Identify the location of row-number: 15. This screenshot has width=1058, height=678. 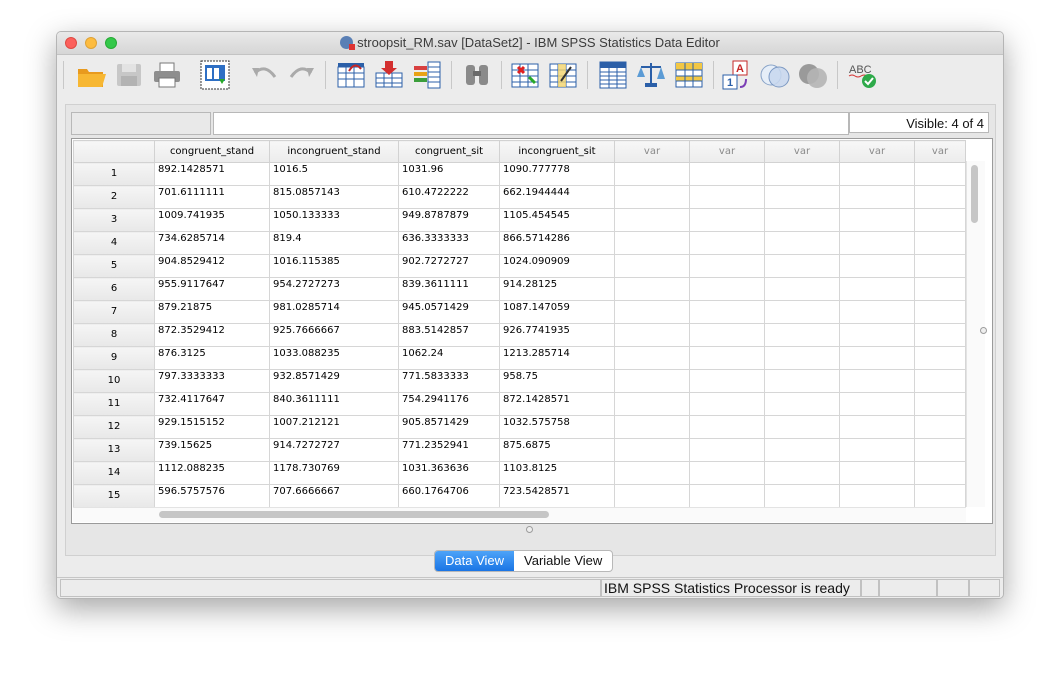
(114, 496).